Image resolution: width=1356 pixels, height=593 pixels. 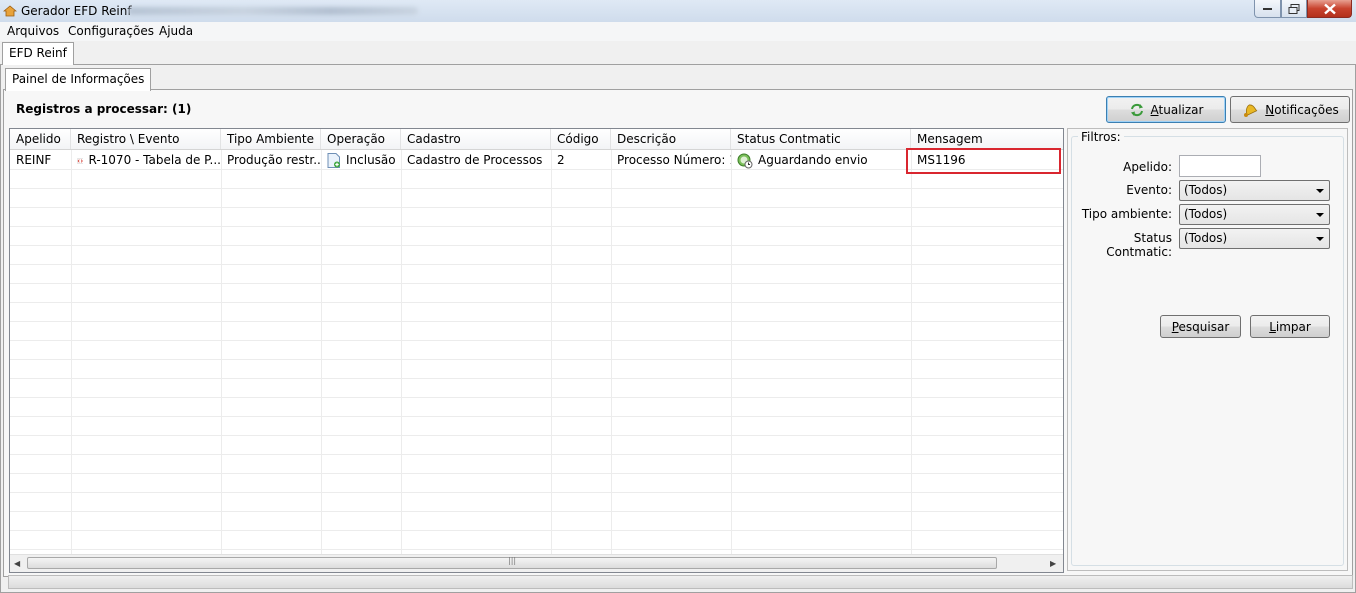 I want to click on col-header-registro: Registro \ Evento, so click(x=146, y=139).